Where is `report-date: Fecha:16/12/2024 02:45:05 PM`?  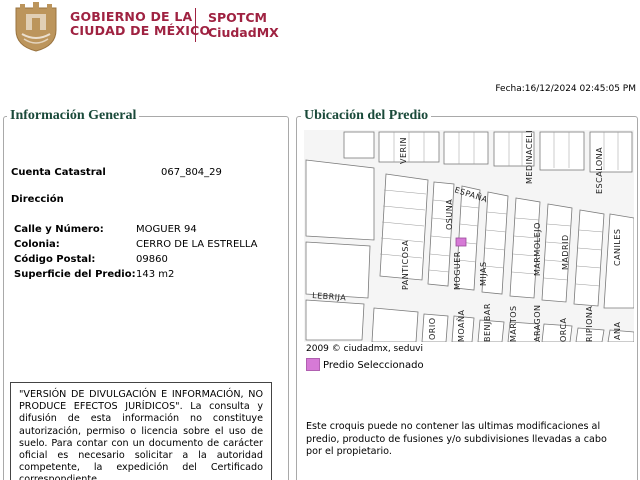
report-date: Fecha:16/12/2024 02:45:05 PM is located at coordinates (565, 89).